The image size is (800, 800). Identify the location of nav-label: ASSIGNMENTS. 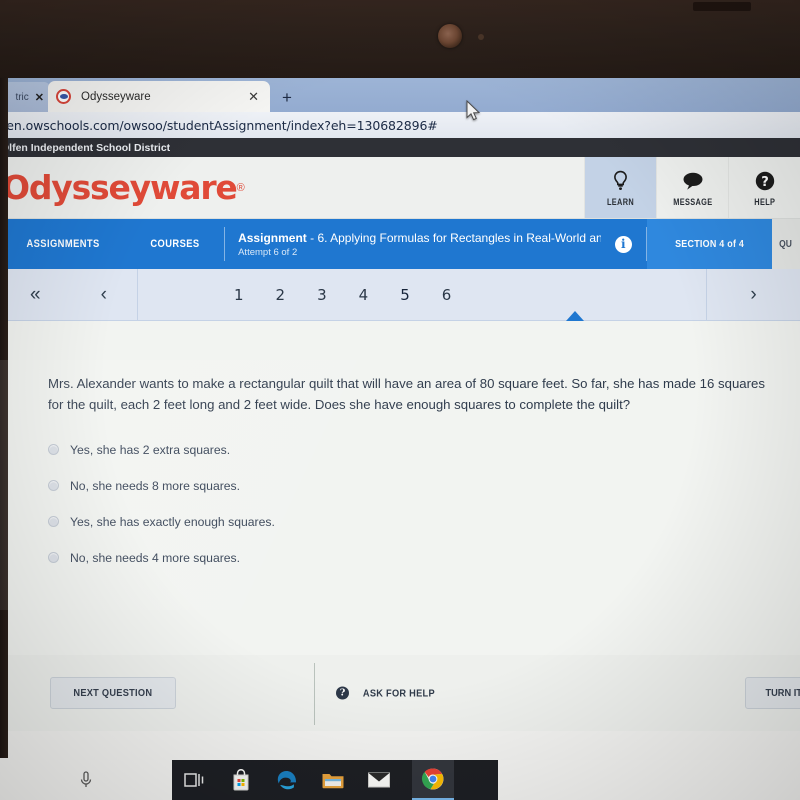
(63, 244).